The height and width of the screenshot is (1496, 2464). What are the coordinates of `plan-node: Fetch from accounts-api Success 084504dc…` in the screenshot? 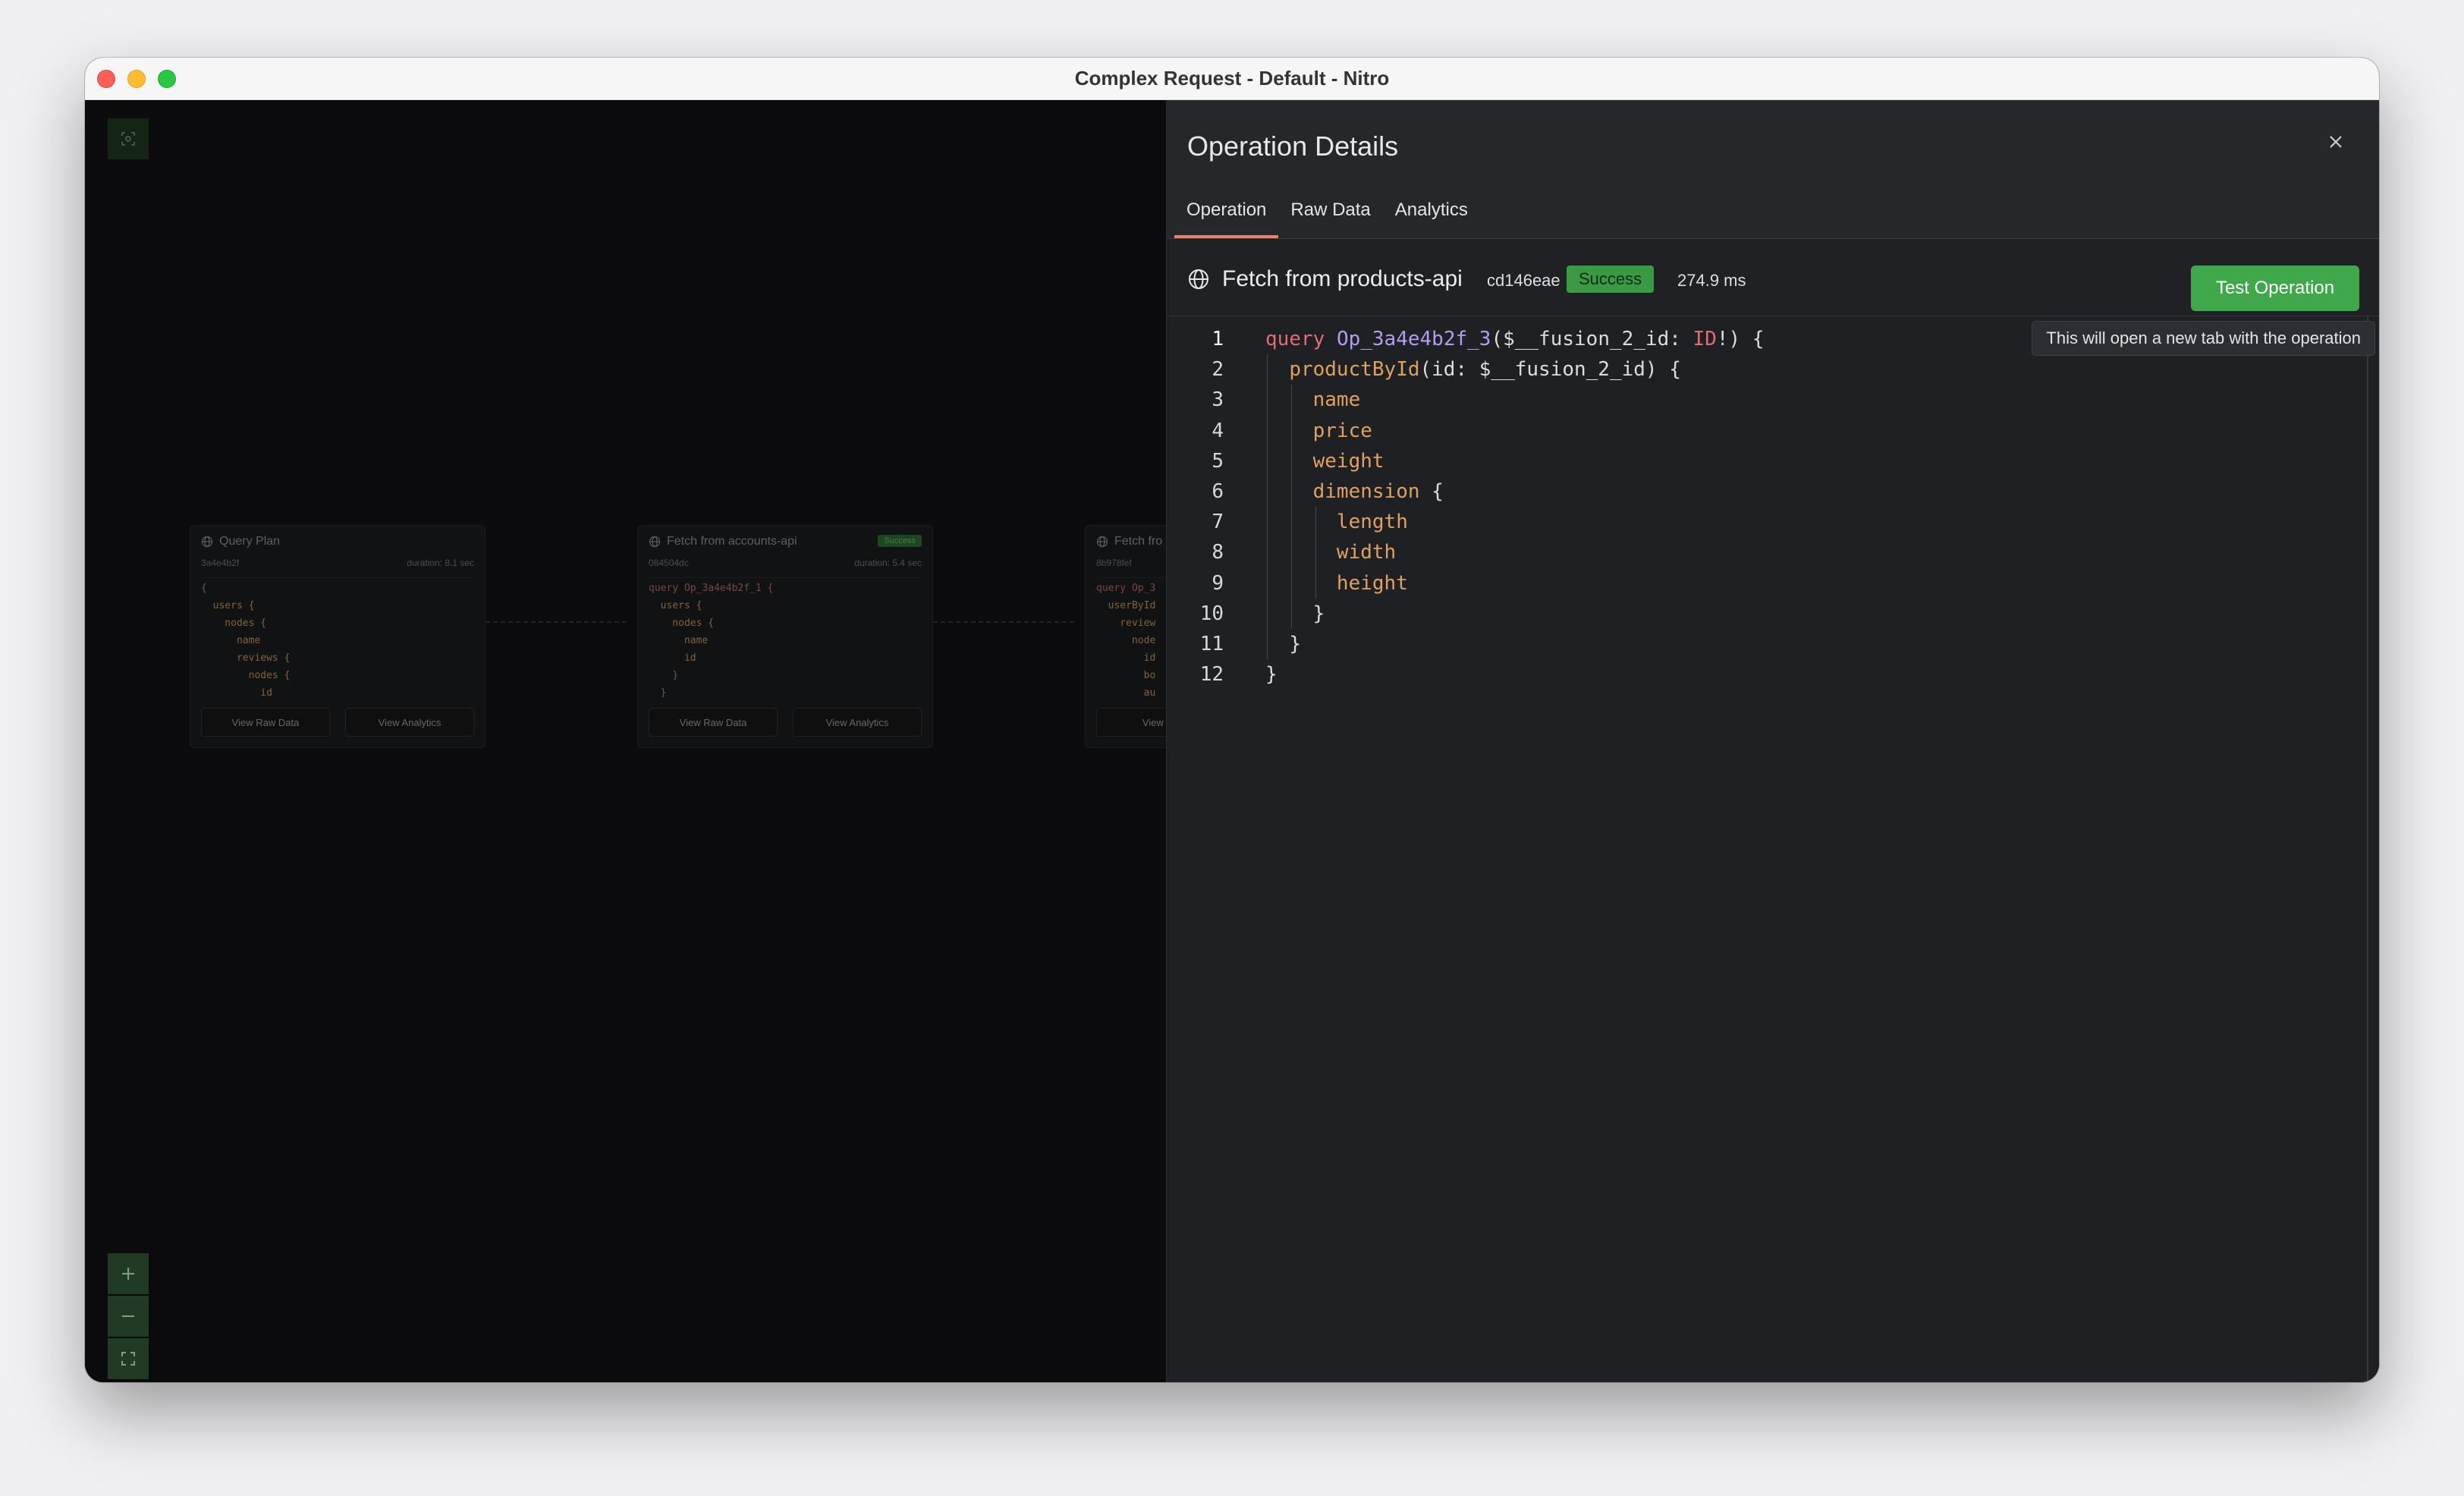 It's located at (785, 636).